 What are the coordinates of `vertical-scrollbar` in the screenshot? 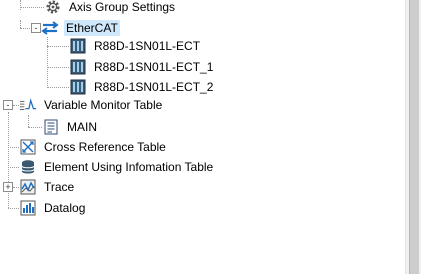 It's located at (413, 137).